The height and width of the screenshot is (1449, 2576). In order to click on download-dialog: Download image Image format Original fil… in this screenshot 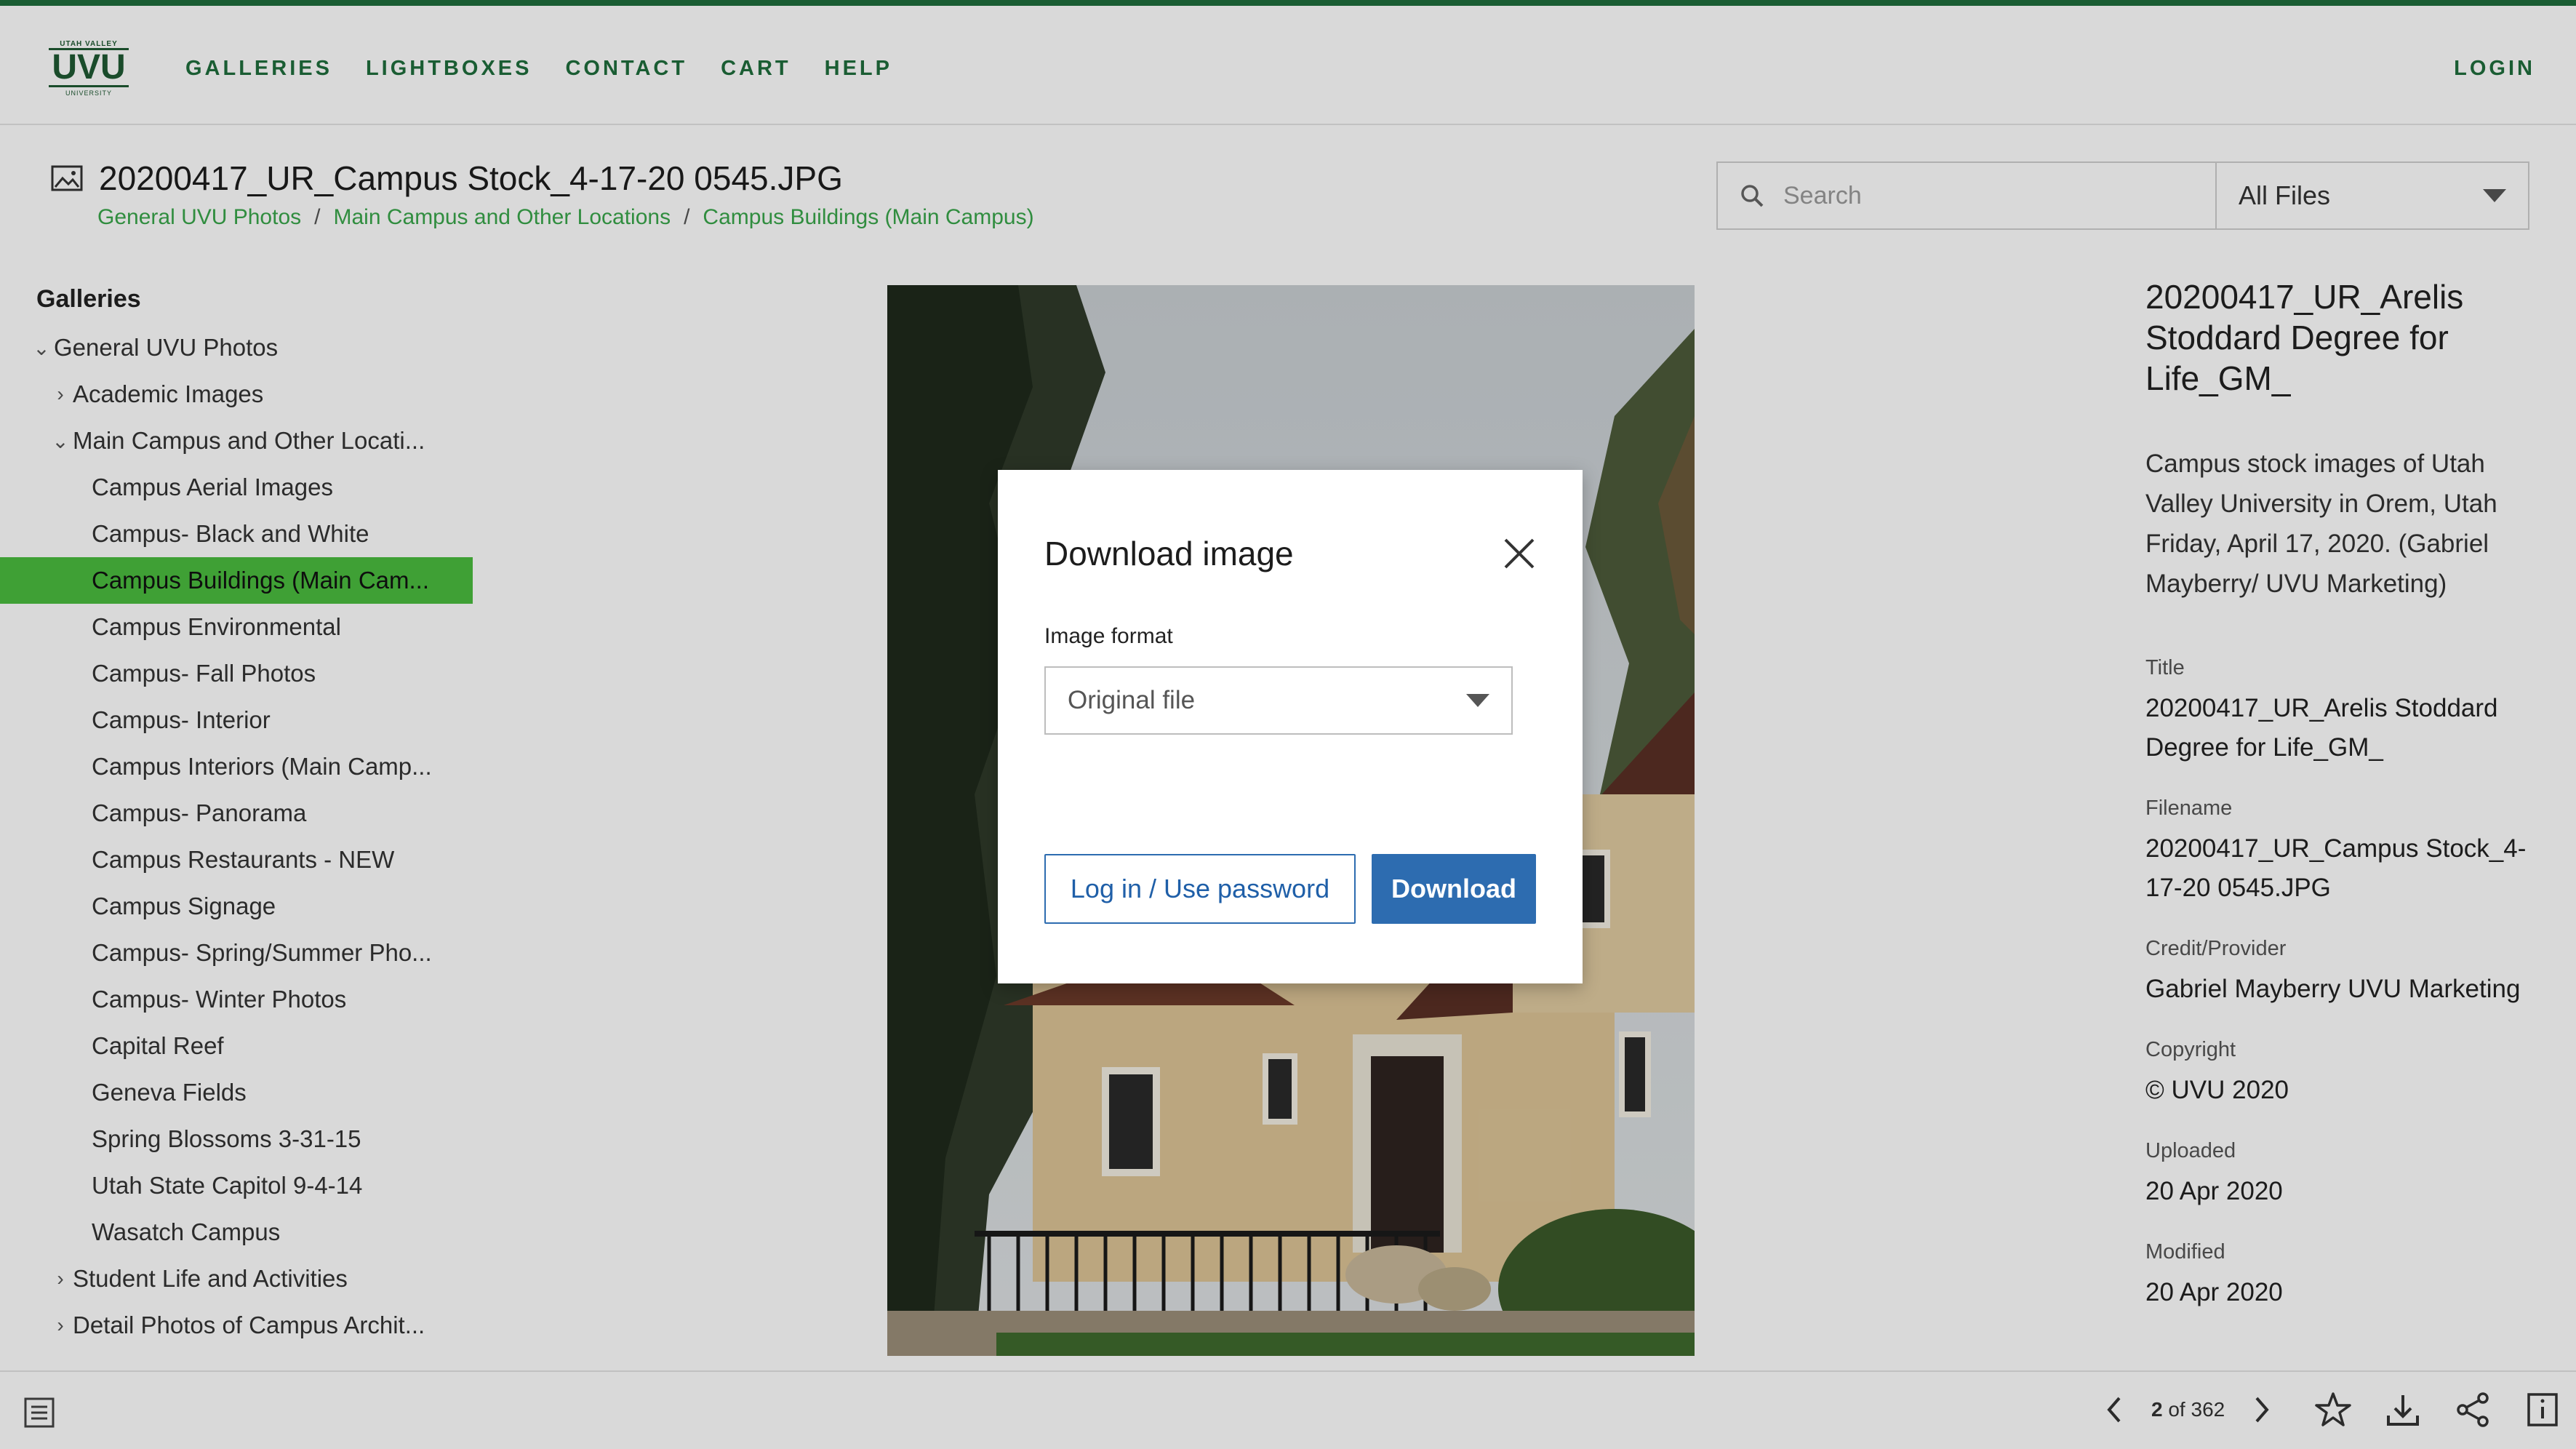, I will do `click(1290, 727)`.